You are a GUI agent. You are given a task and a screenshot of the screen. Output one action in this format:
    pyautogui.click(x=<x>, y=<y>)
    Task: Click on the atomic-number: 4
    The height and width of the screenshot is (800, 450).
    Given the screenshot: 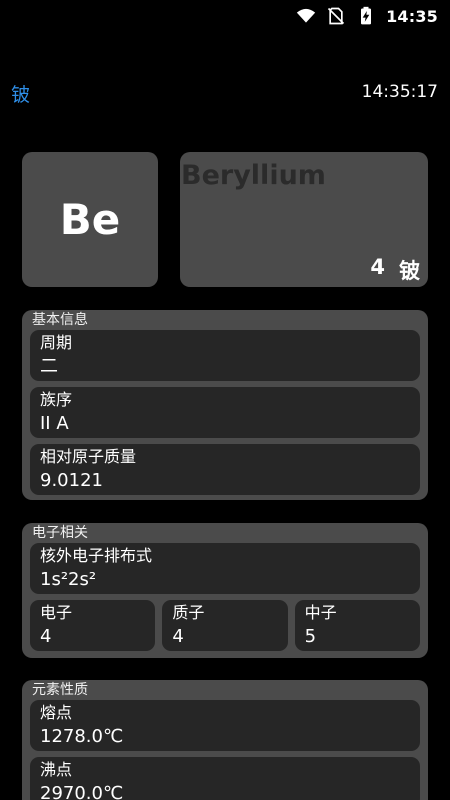 What is the action you would take?
    pyautogui.click(x=377, y=267)
    